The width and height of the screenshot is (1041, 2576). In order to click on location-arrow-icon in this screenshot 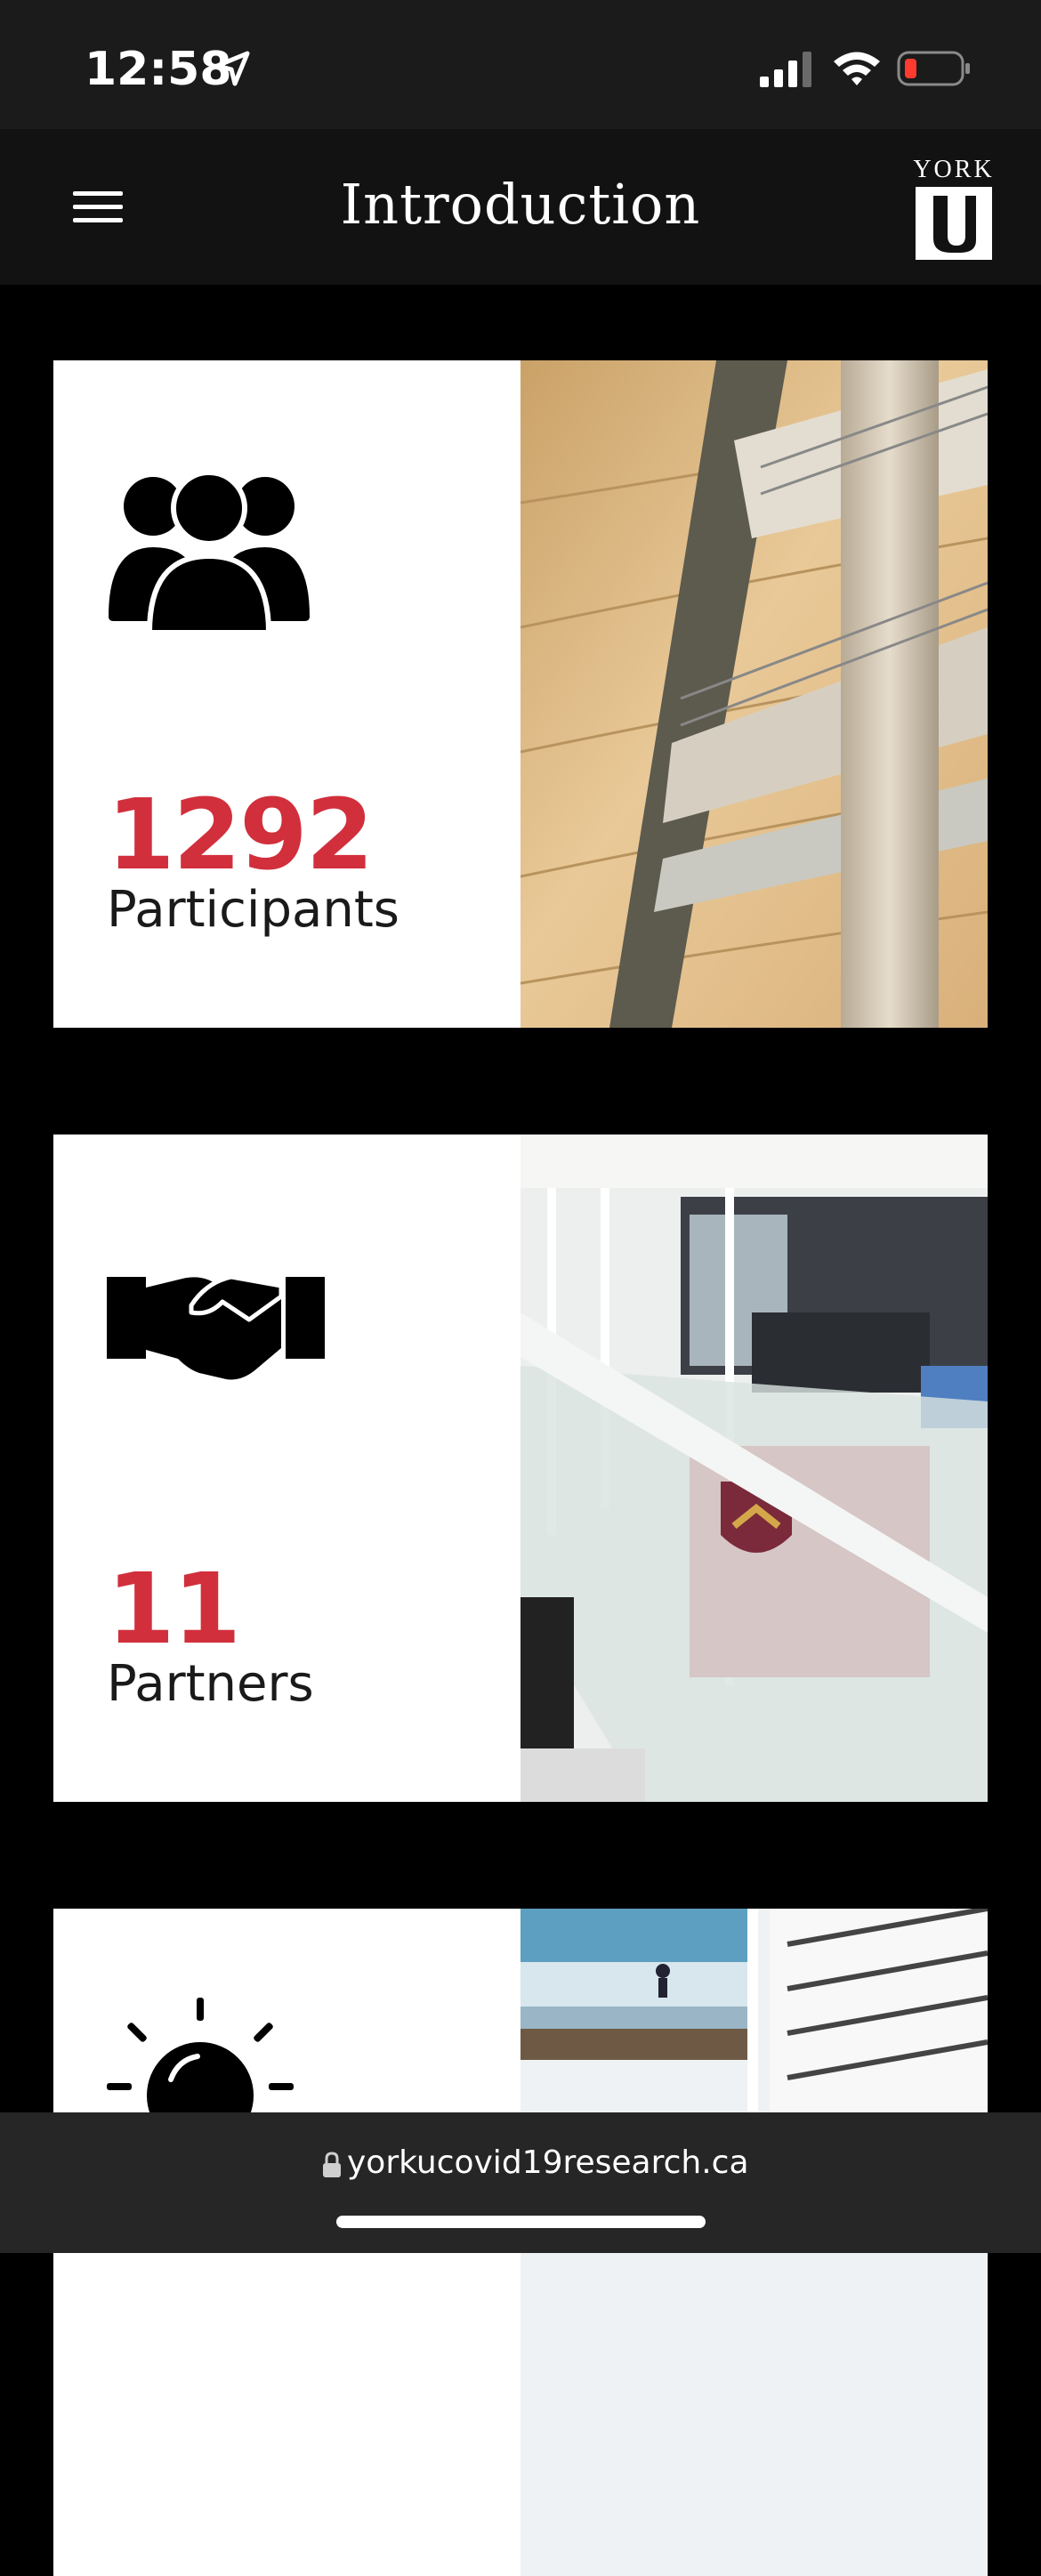, I will do `click(232, 68)`.